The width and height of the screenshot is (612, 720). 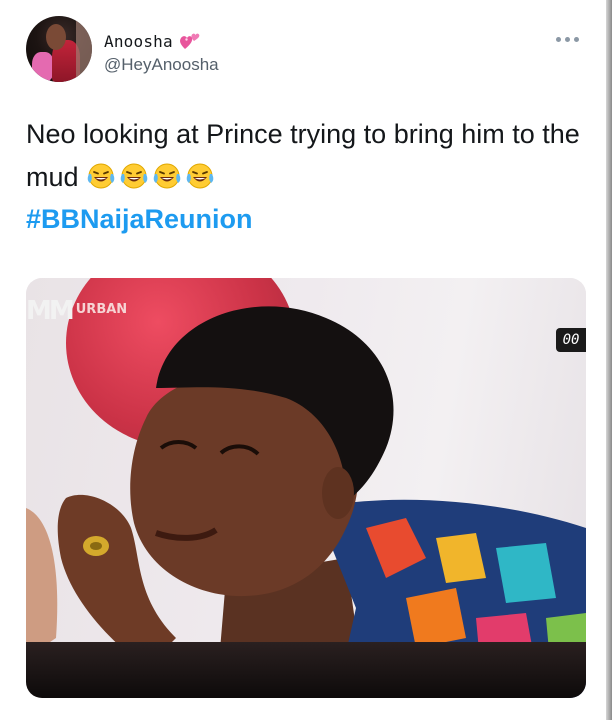 What do you see at coordinates (138, 41) in the screenshot?
I see `display-name: Anoosha` at bounding box center [138, 41].